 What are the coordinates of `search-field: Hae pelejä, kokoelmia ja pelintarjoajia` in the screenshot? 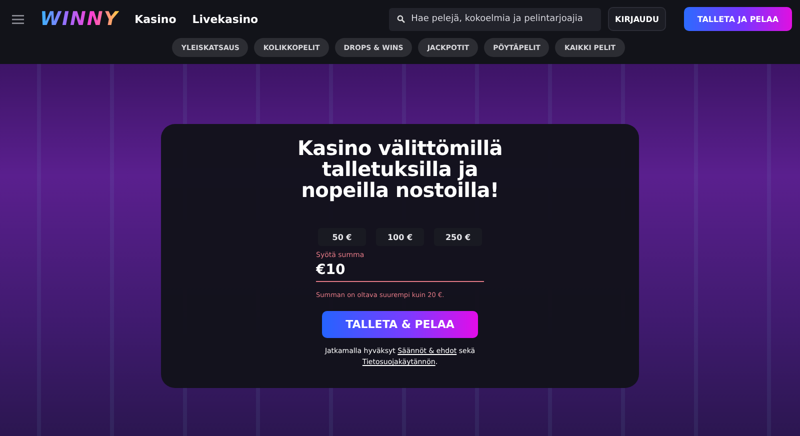 It's located at (495, 19).